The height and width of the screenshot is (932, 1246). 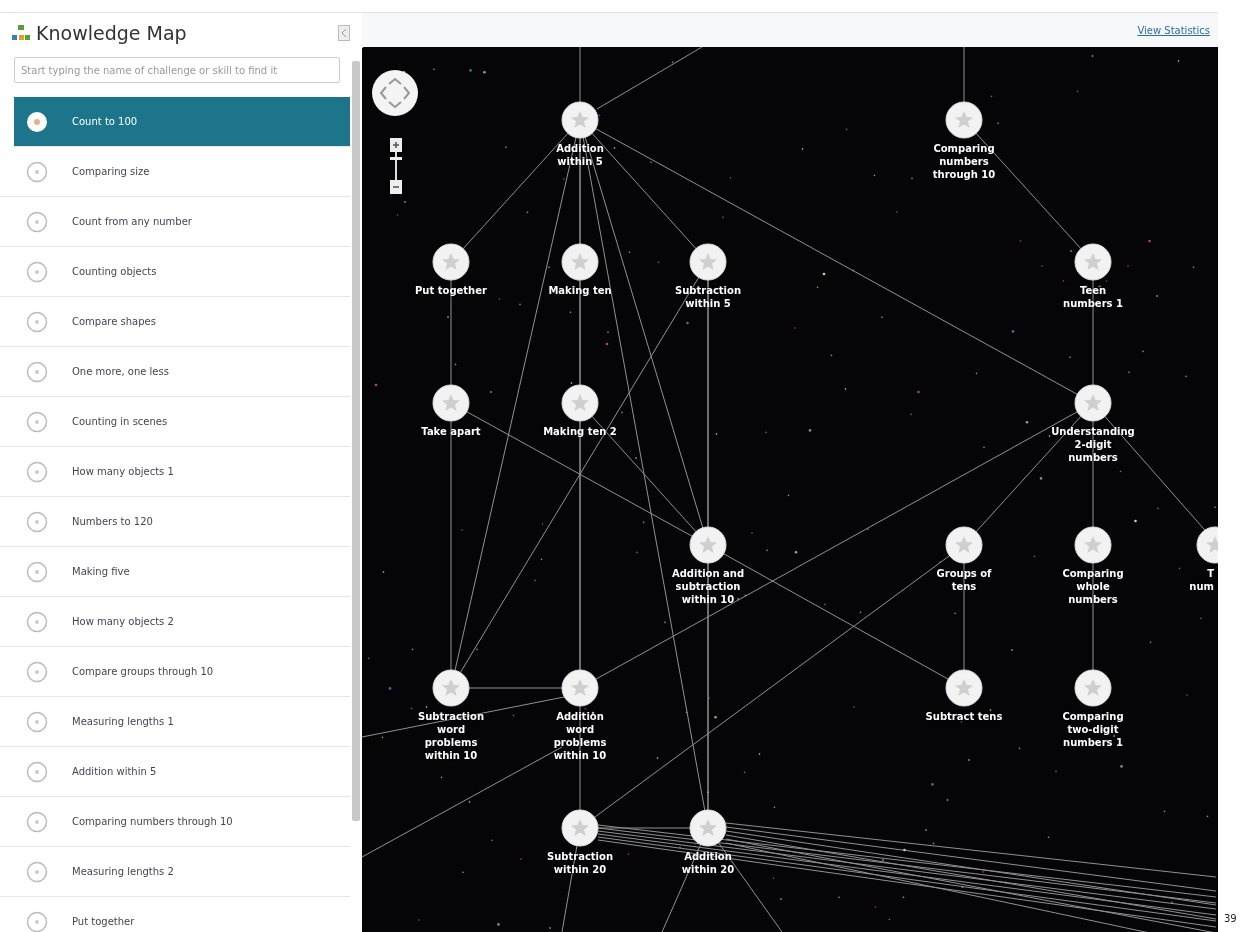 I want to click on zoom-slider-thumb, so click(x=396, y=158).